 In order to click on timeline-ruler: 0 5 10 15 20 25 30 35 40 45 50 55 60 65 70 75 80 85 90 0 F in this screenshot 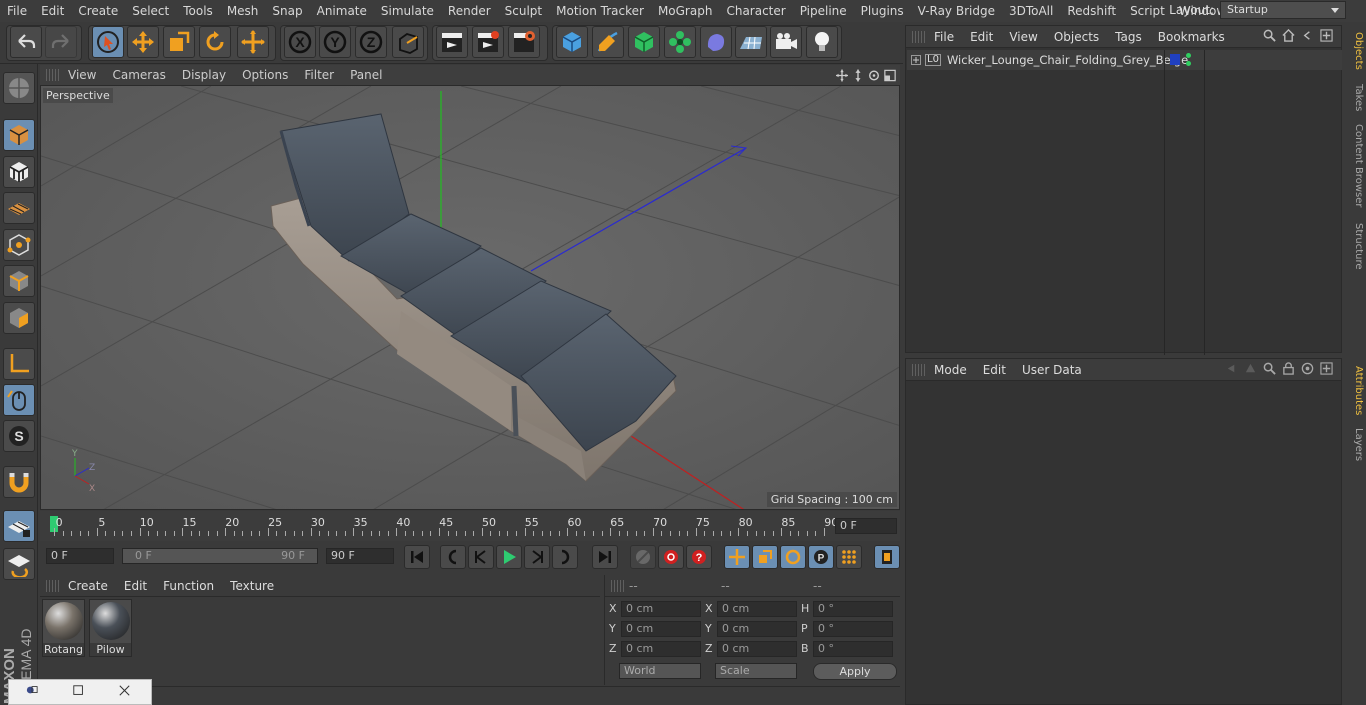, I will do `click(470, 526)`.